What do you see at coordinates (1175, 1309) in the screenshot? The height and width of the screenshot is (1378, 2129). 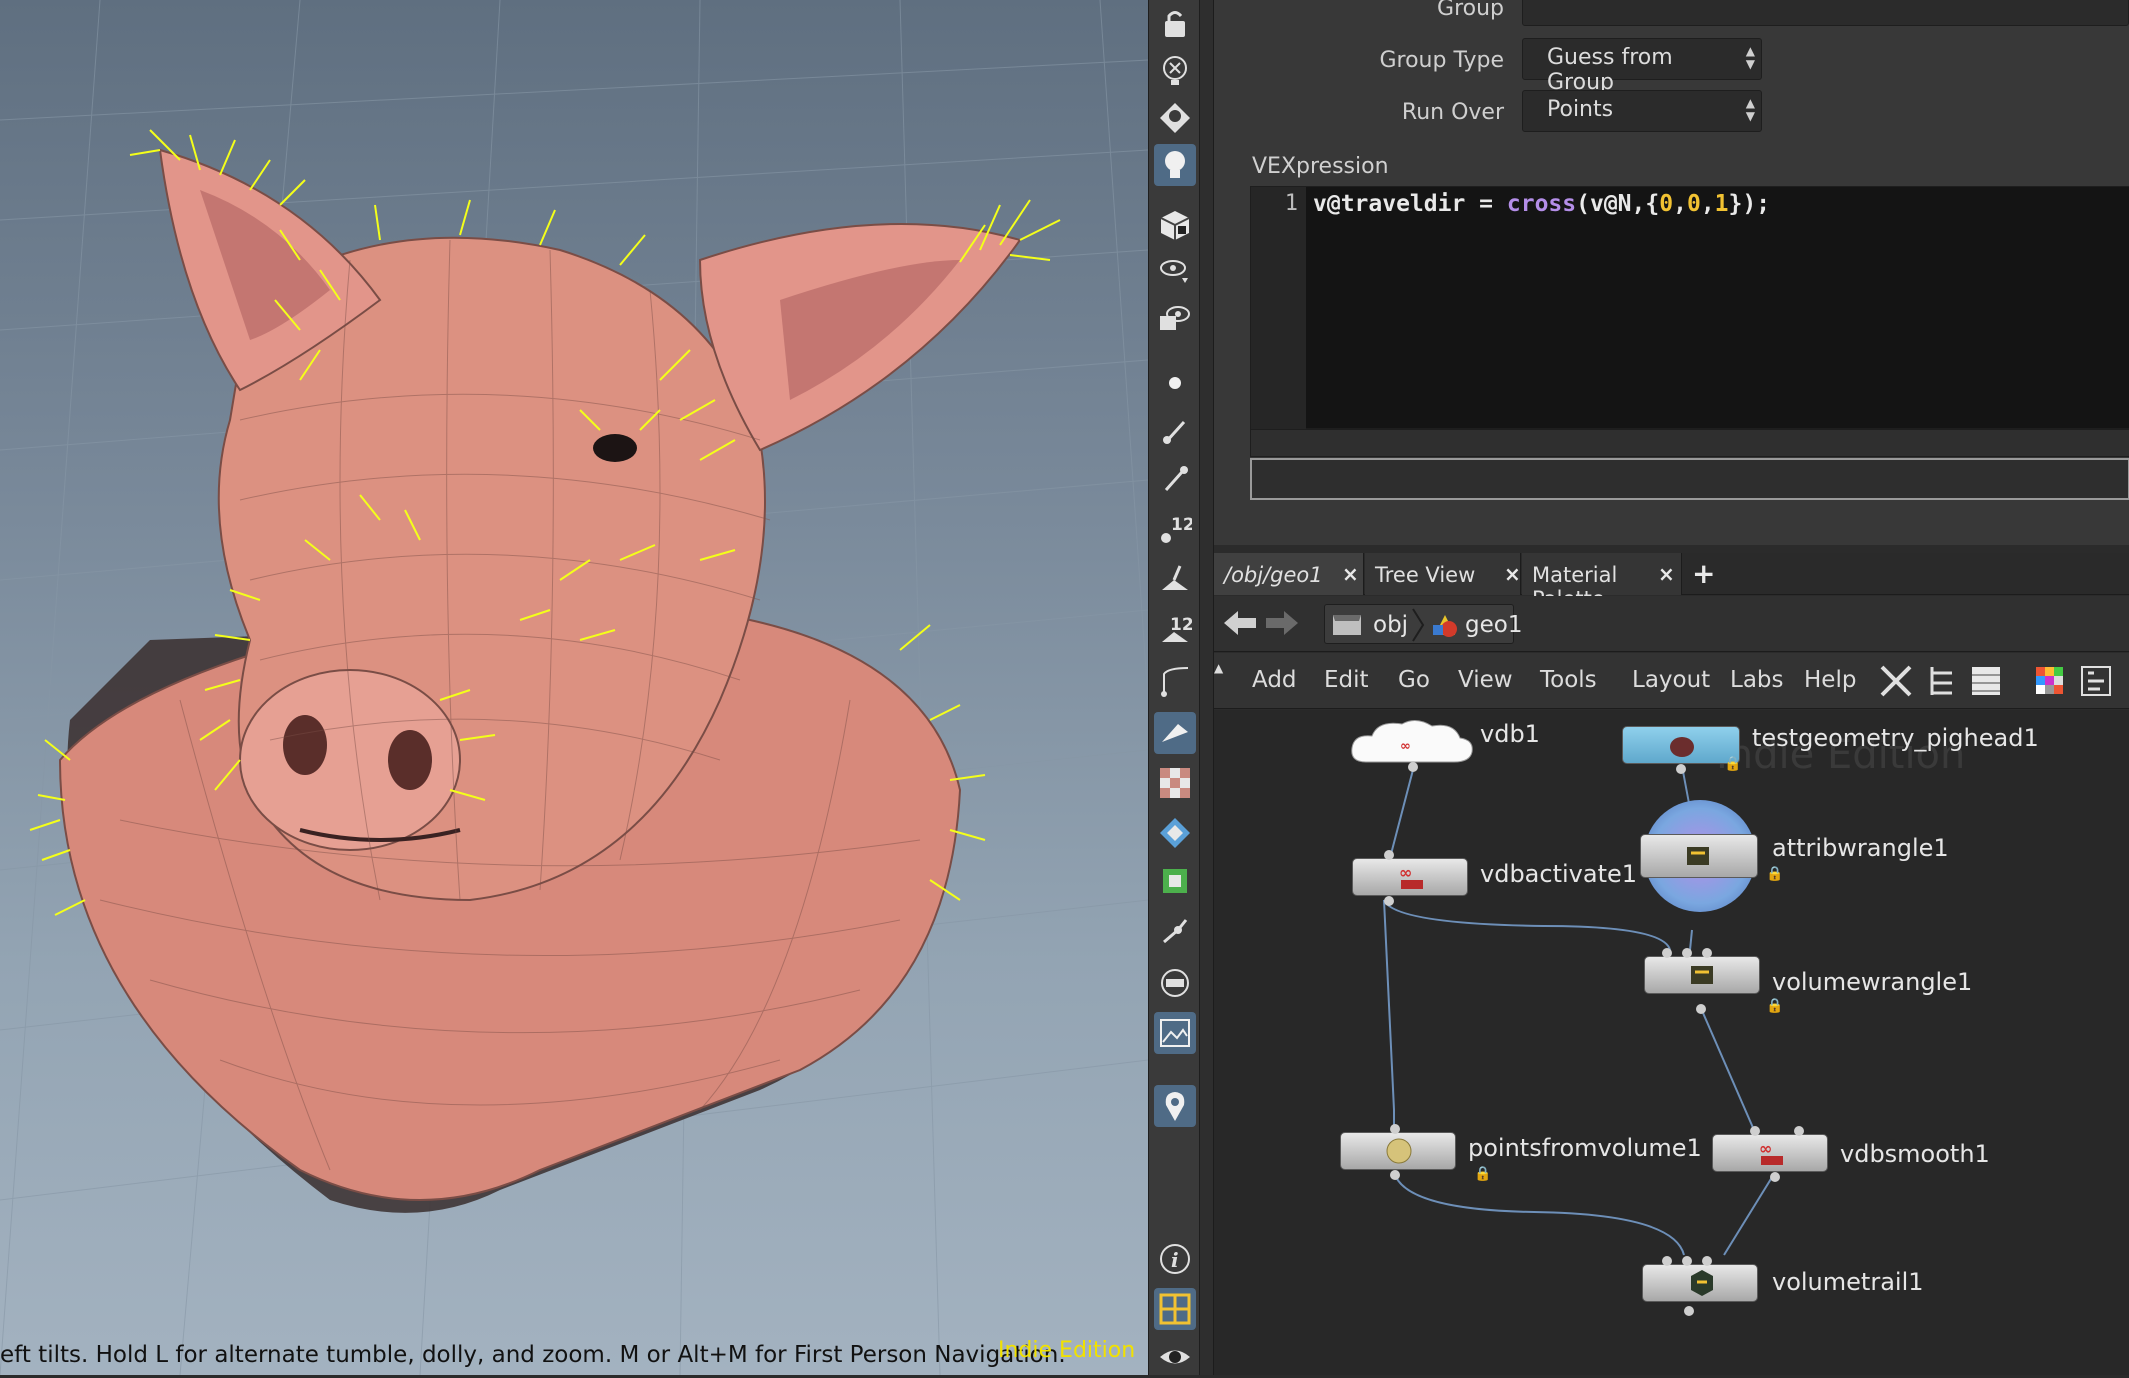 I see `layout-quad-icon` at bounding box center [1175, 1309].